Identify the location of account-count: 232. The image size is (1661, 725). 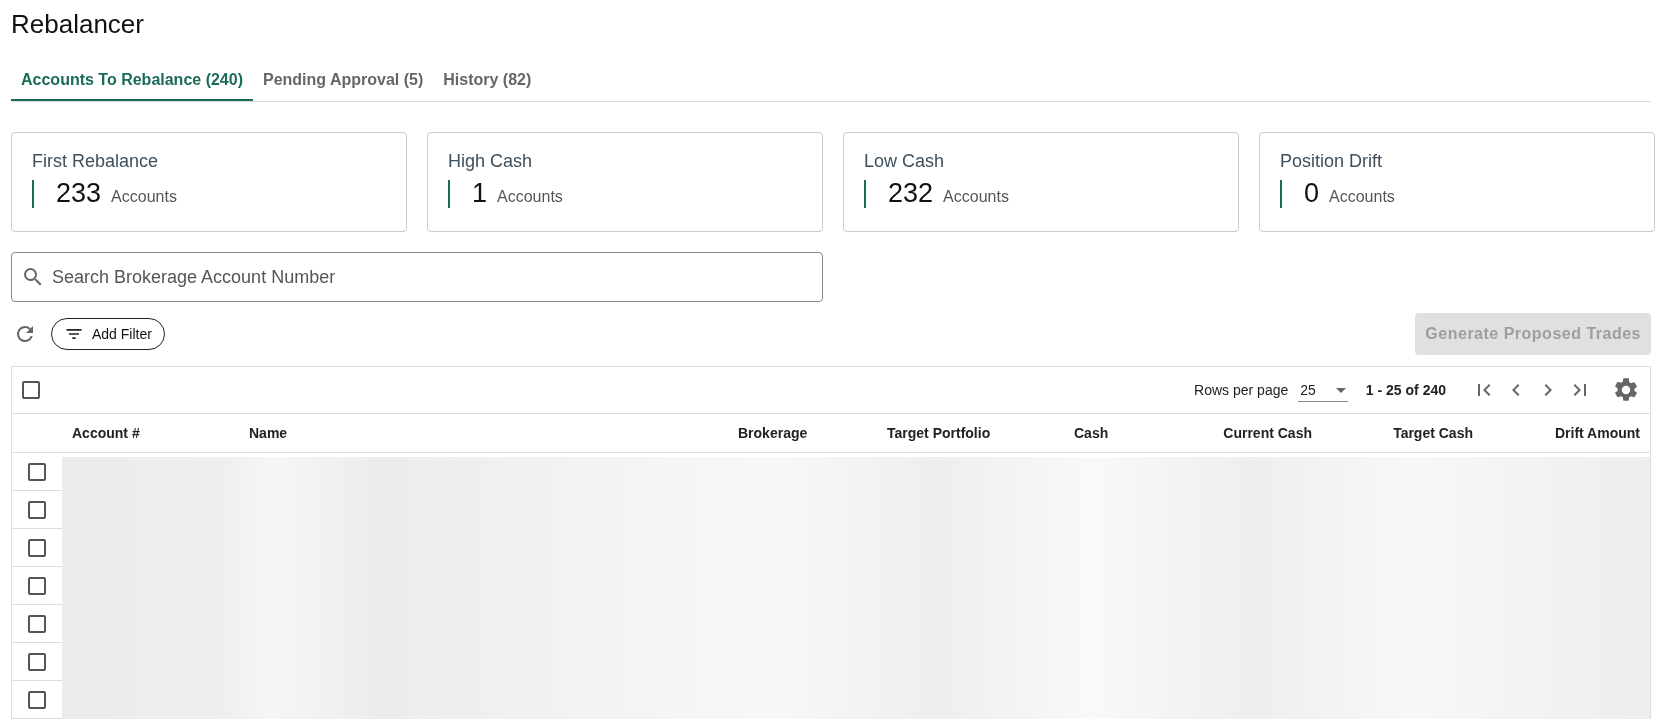
(911, 193).